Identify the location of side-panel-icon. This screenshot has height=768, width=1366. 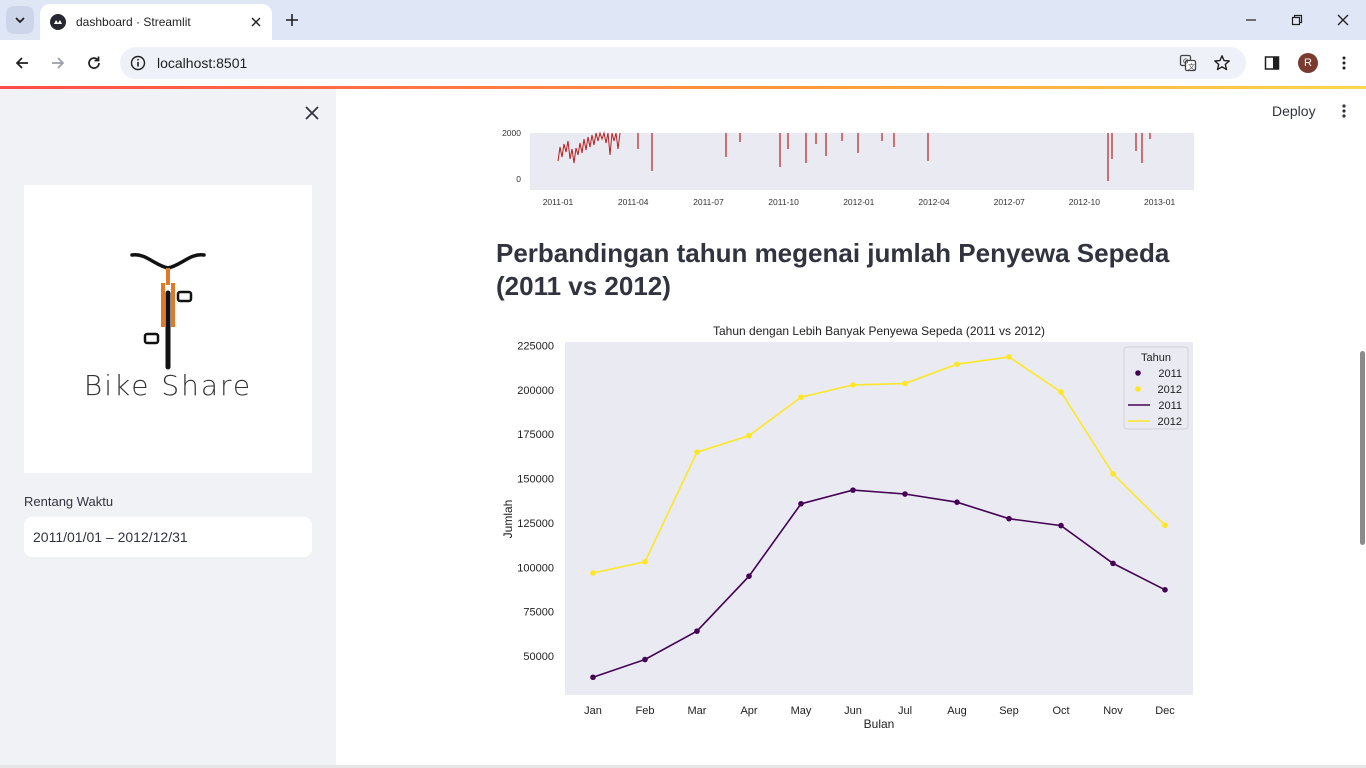
(1272, 63).